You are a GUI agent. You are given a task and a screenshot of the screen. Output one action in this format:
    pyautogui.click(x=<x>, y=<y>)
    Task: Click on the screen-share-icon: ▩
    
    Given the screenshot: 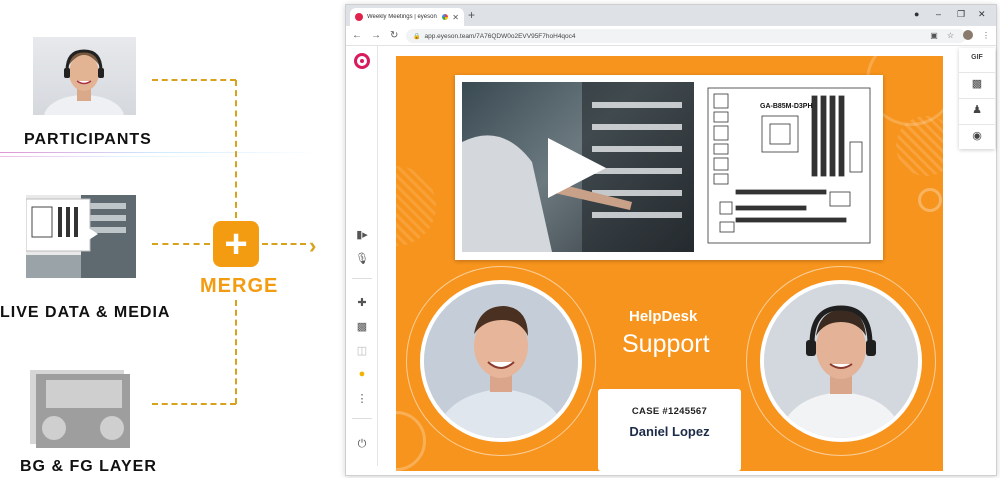 What is the action you would take?
    pyautogui.click(x=362, y=326)
    